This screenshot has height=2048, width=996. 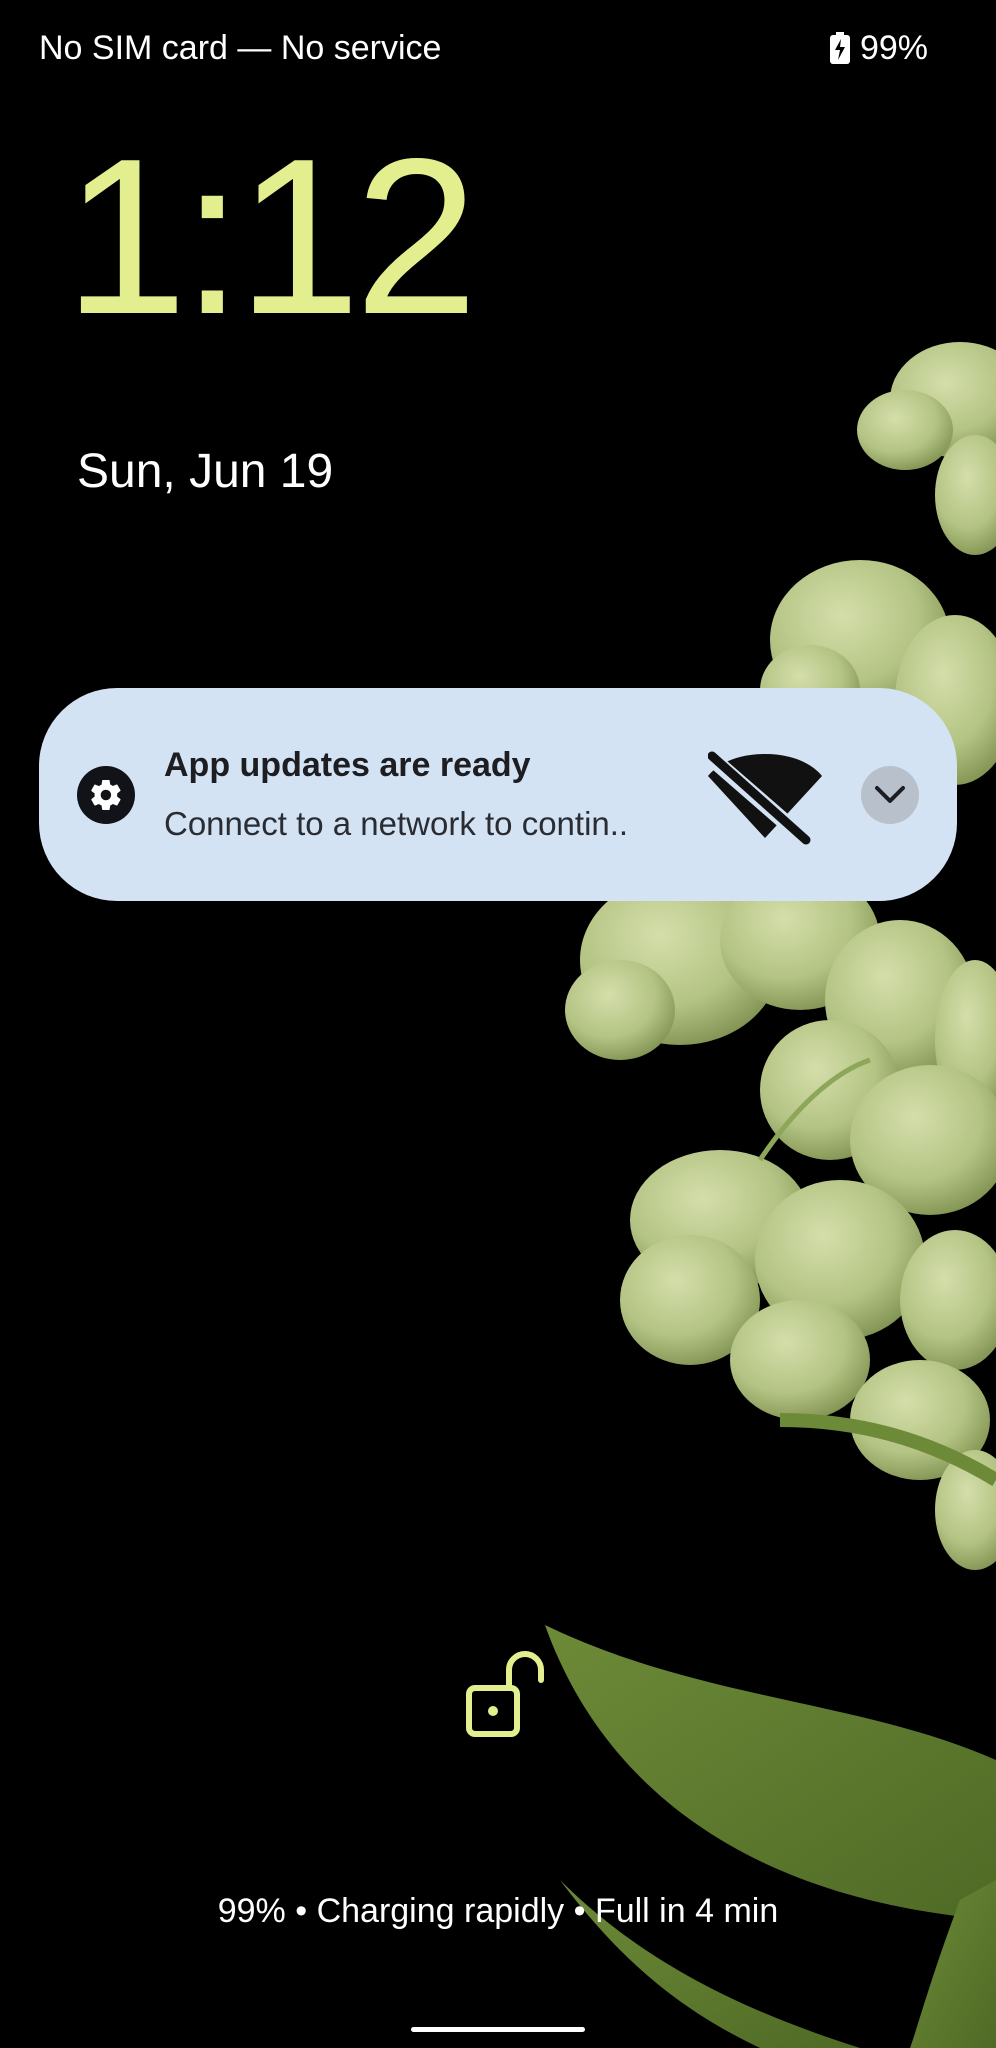 I want to click on notification-expand-button, so click(x=890, y=795).